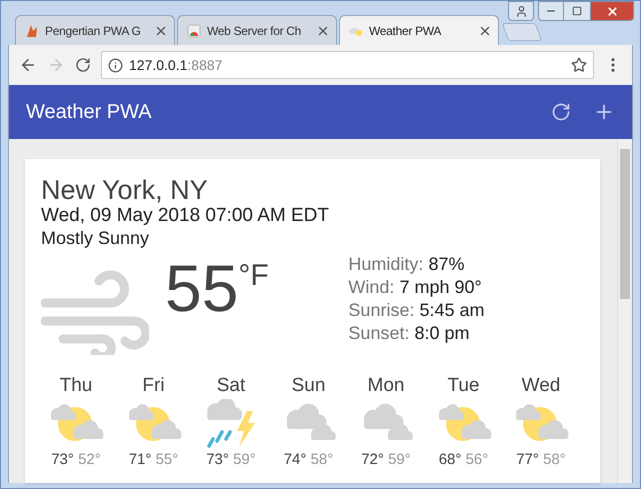  I want to click on date: Wed, 09 May 2018 07:00 AM EDT, so click(185, 216).